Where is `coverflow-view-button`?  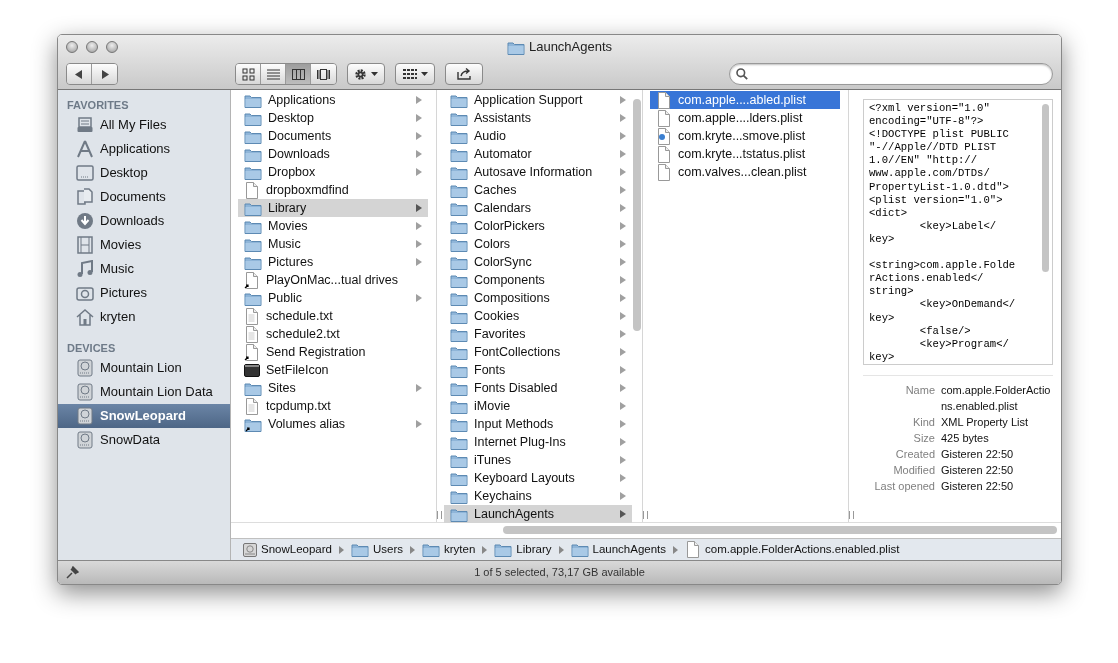
coverflow-view-button is located at coordinates (323, 74).